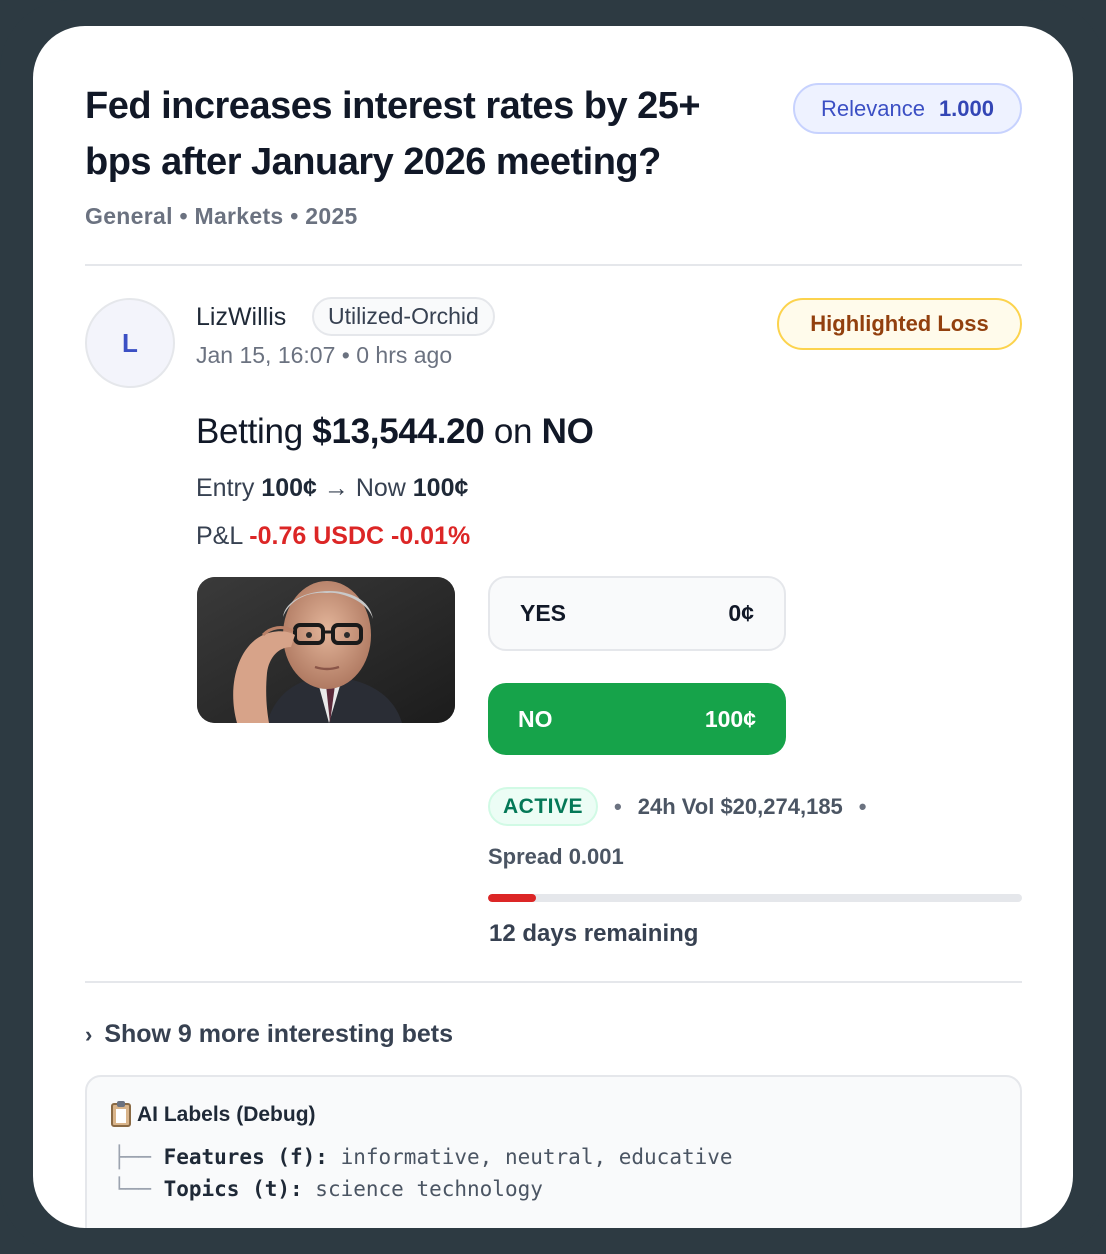 Image resolution: width=1106 pixels, height=1254 pixels. Describe the element at coordinates (530, 1157) in the screenshot. I see `features-value: informative, neutral, educative` at that location.